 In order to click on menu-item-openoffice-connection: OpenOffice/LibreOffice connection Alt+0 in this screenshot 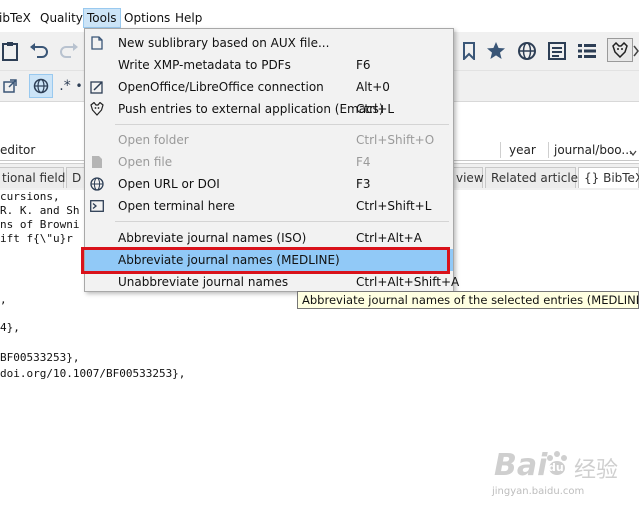, I will do `click(269, 87)`.